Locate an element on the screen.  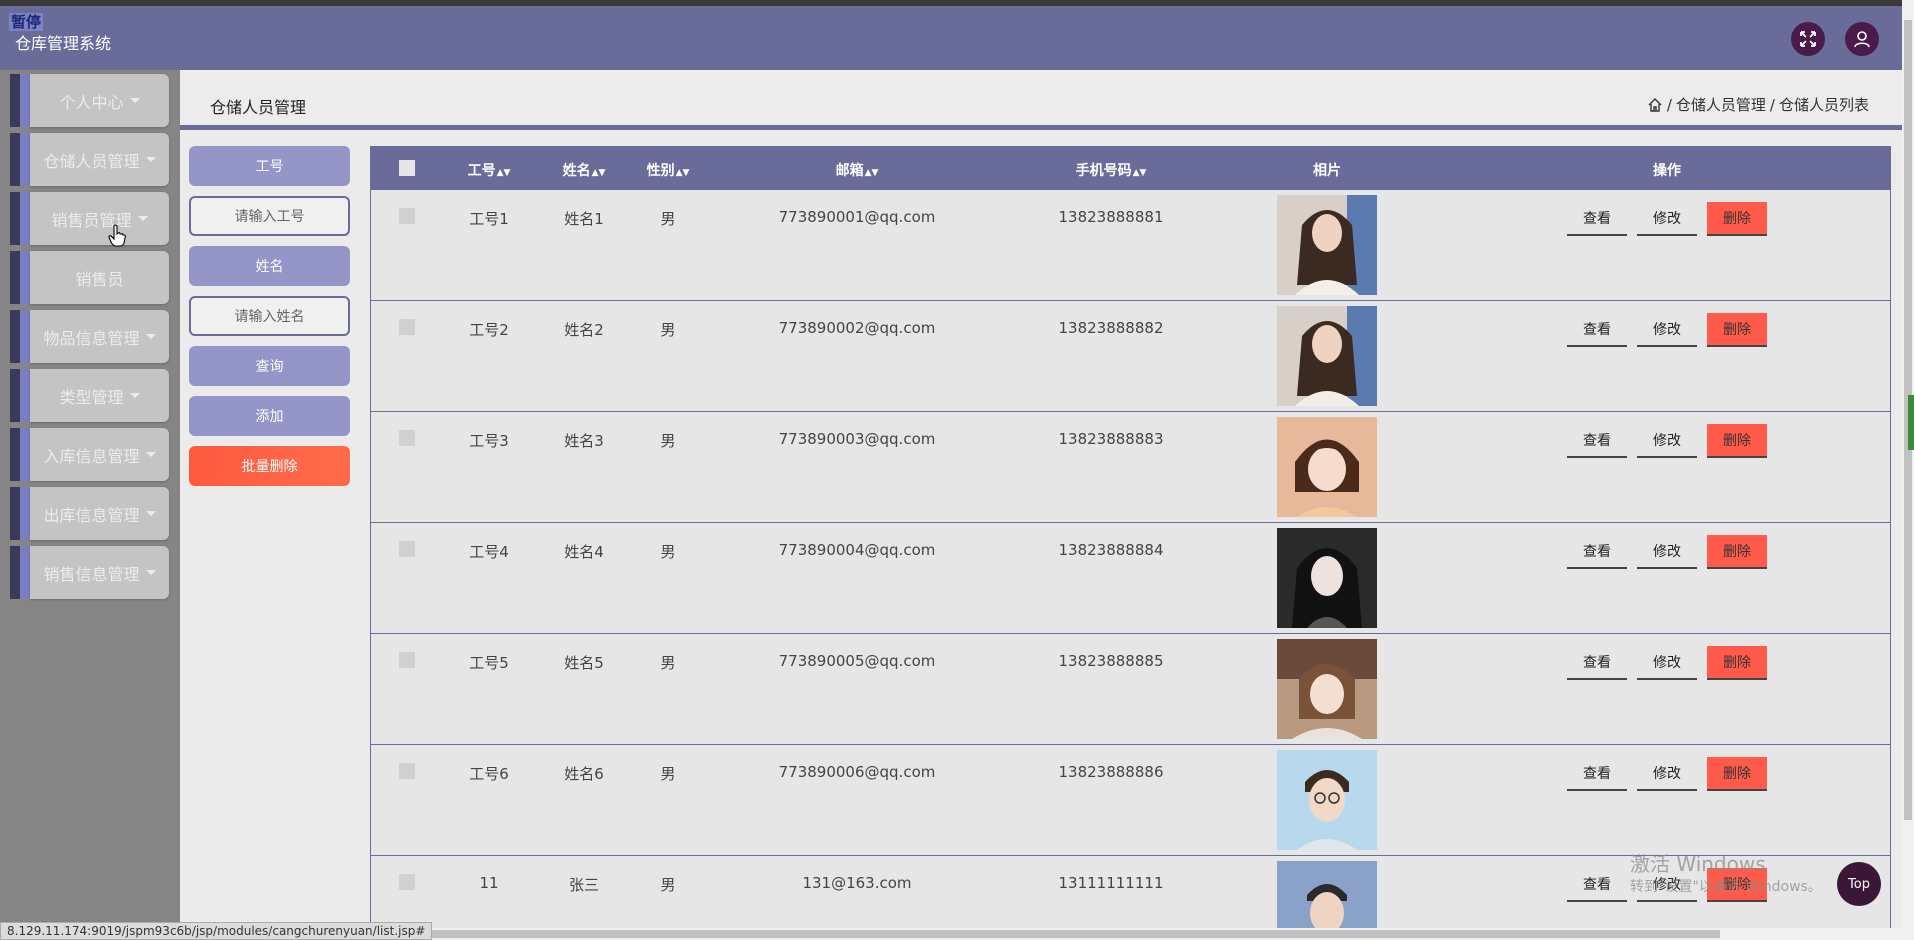
sidebar-item-inbound: 入库信息管理 is located at coordinates (89, 454).